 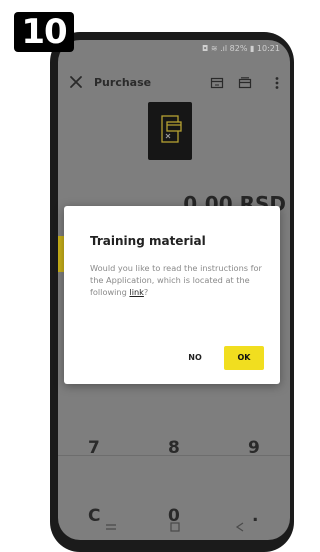 What do you see at coordinates (174, 455) in the screenshot?
I see `keypad-divider` at bounding box center [174, 455].